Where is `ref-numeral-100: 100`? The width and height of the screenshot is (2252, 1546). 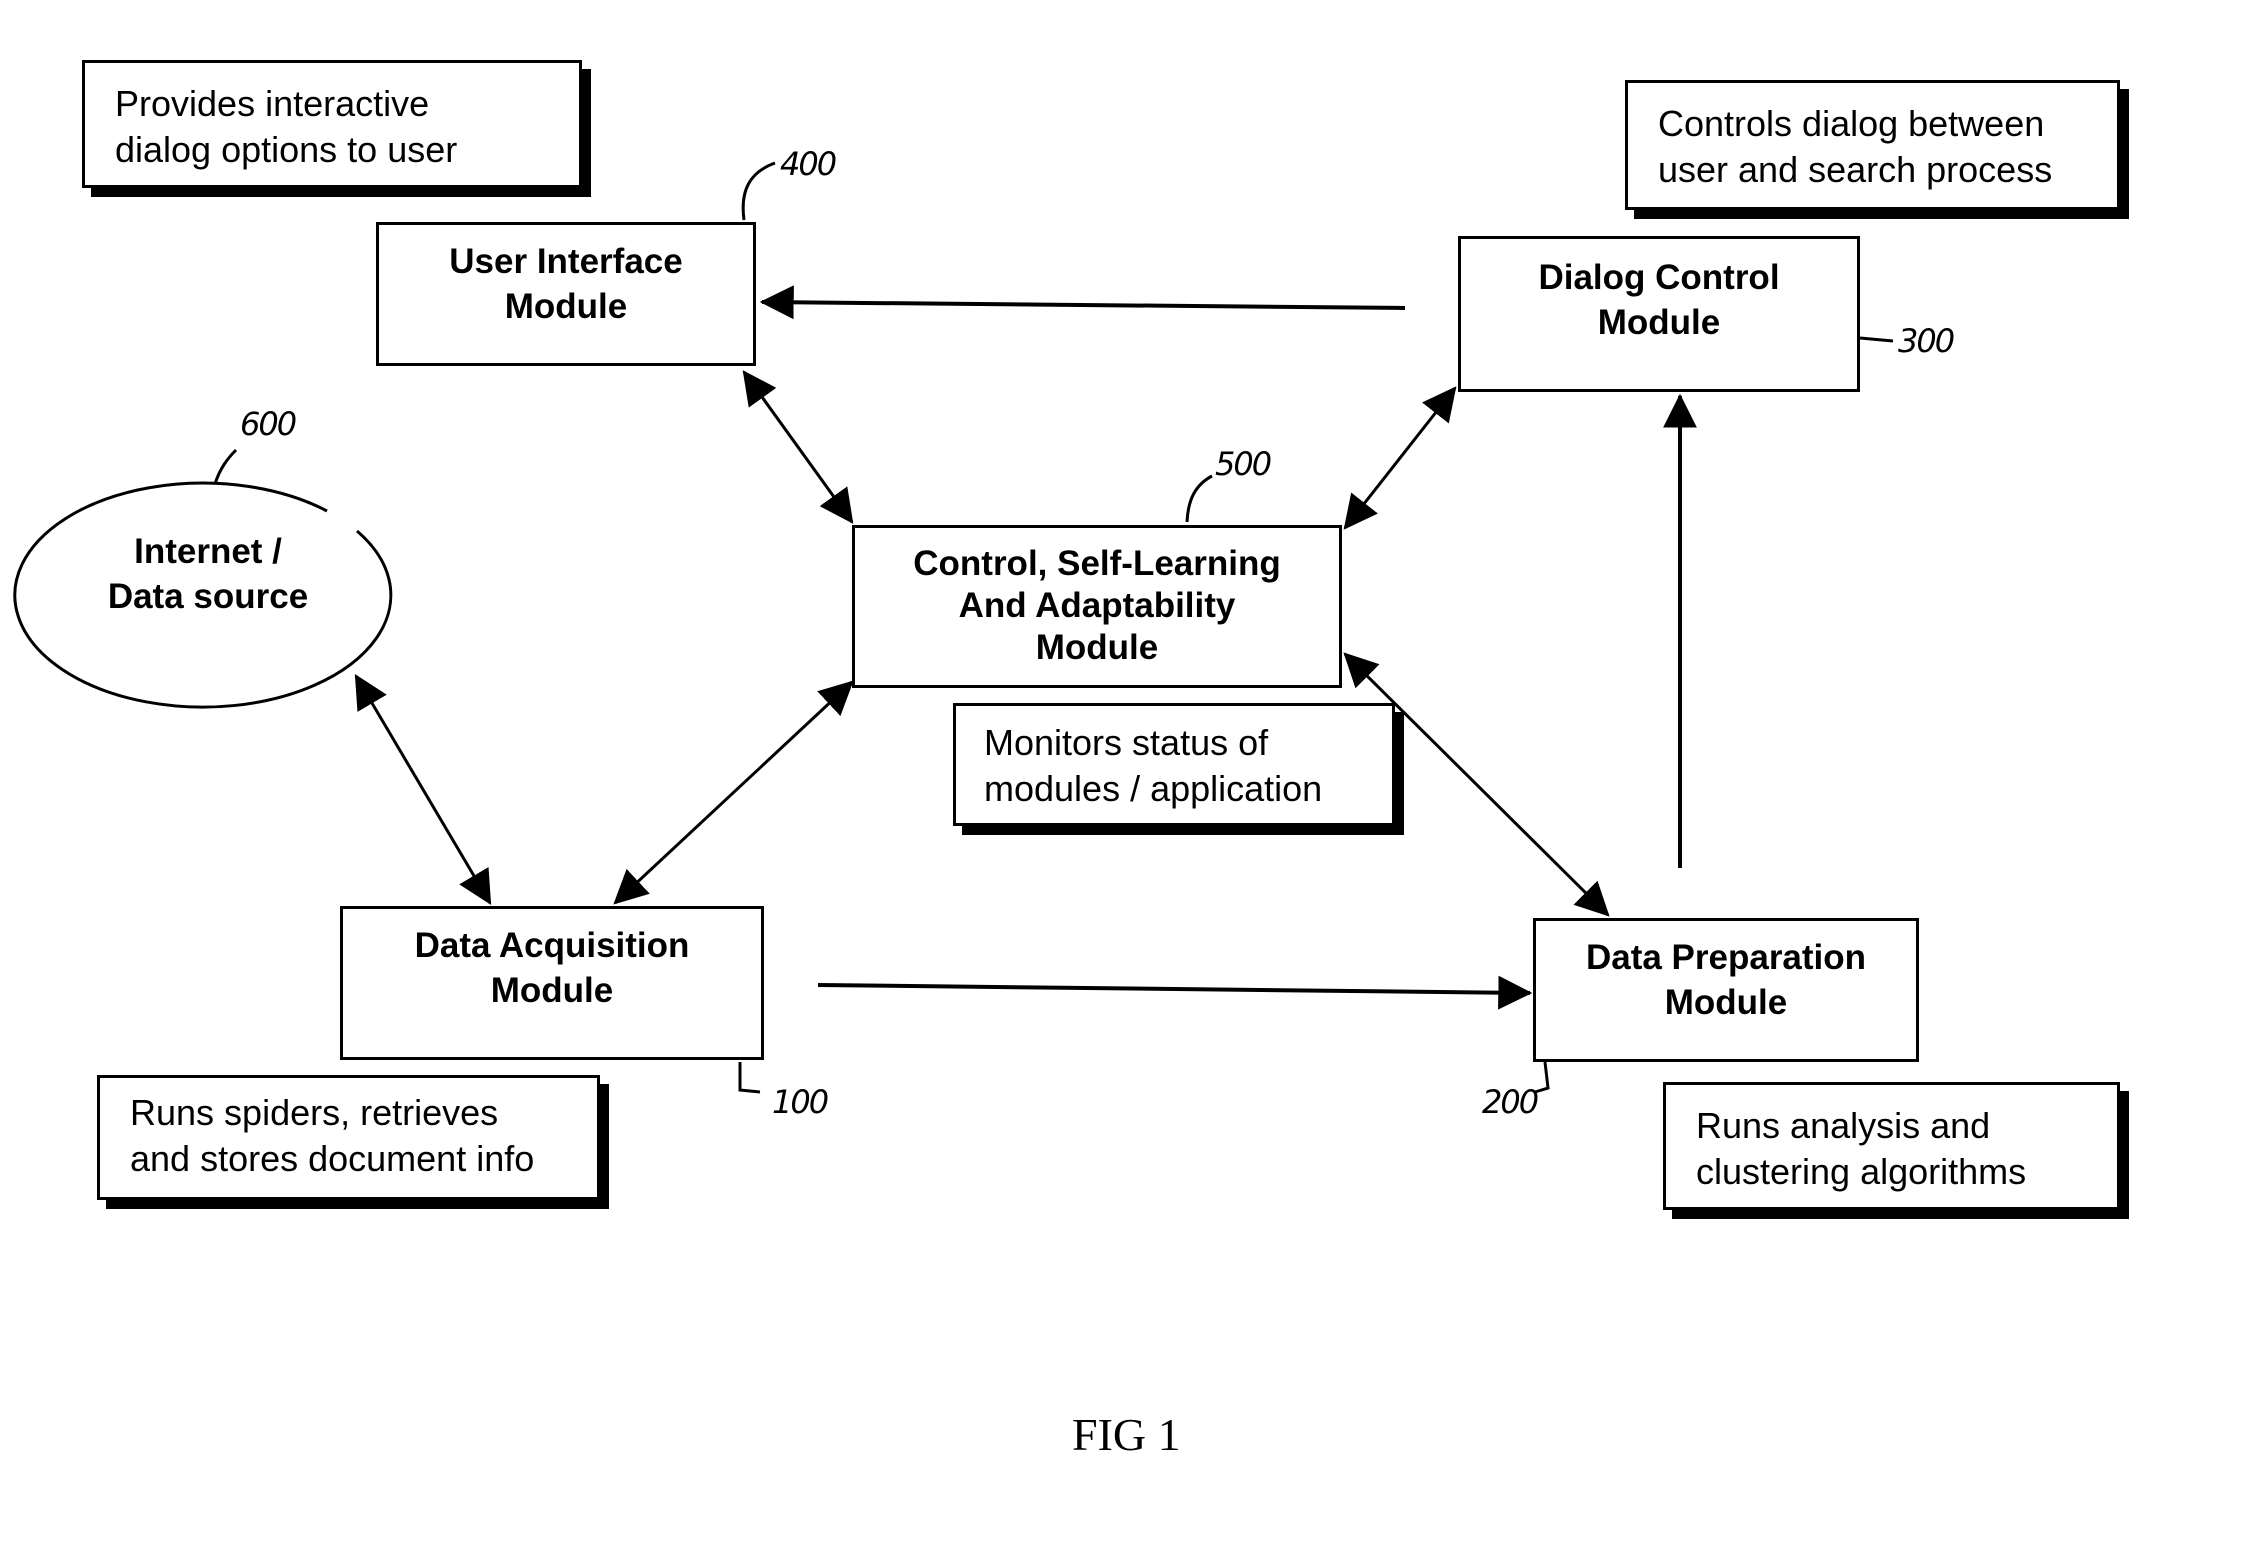 ref-numeral-100: 100 is located at coordinates (800, 1102).